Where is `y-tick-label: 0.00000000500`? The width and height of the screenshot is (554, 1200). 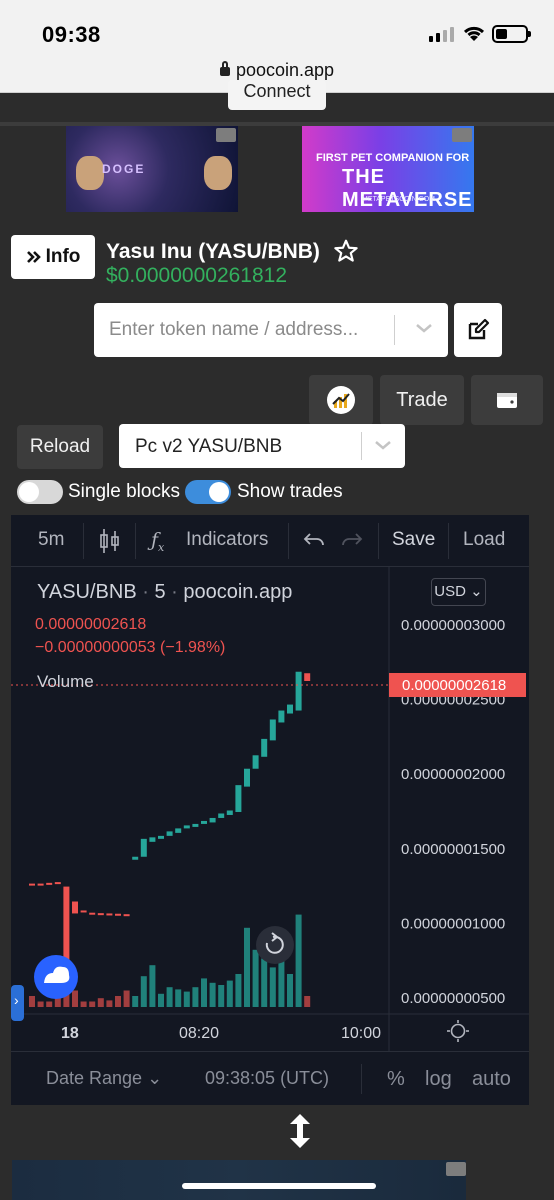
y-tick-label: 0.00000000500 is located at coordinates (453, 998).